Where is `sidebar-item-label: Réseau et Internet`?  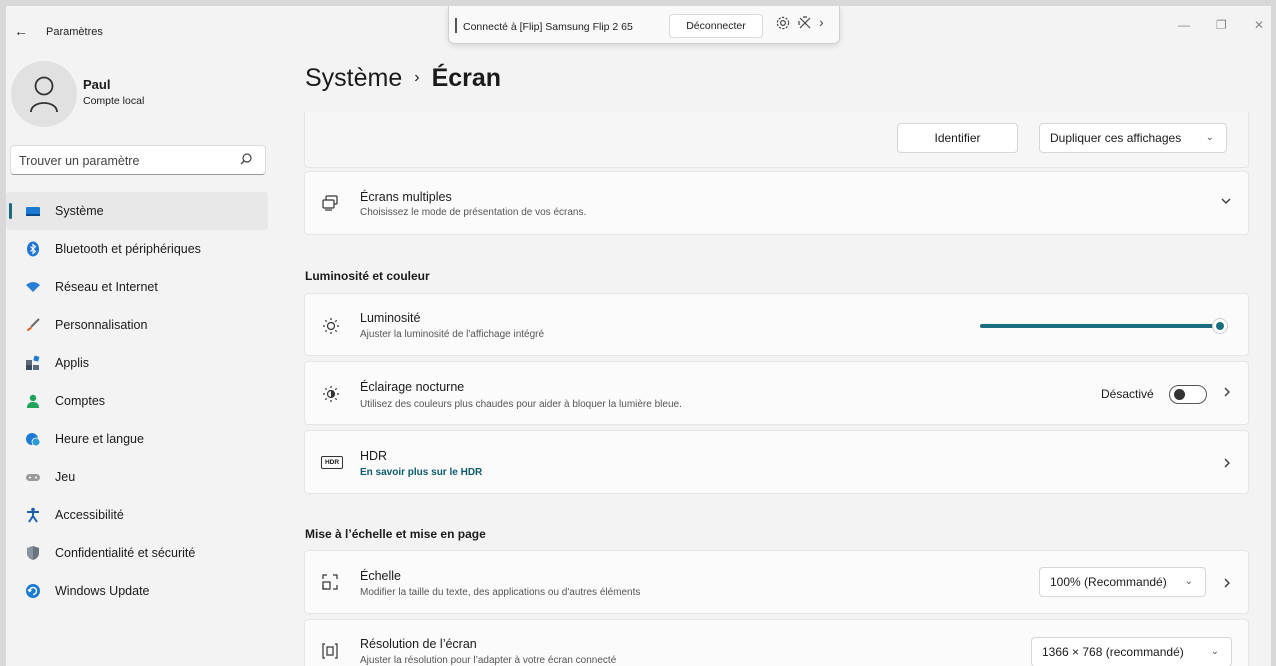
sidebar-item-label: Réseau et Internet is located at coordinates (106, 287).